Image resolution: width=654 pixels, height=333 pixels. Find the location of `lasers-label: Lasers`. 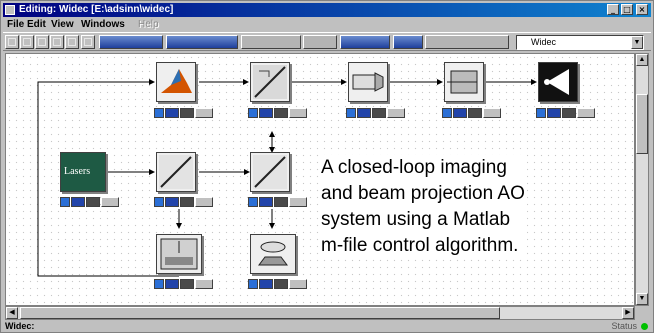

lasers-label: Lasers is located at coordinates (77, 171).